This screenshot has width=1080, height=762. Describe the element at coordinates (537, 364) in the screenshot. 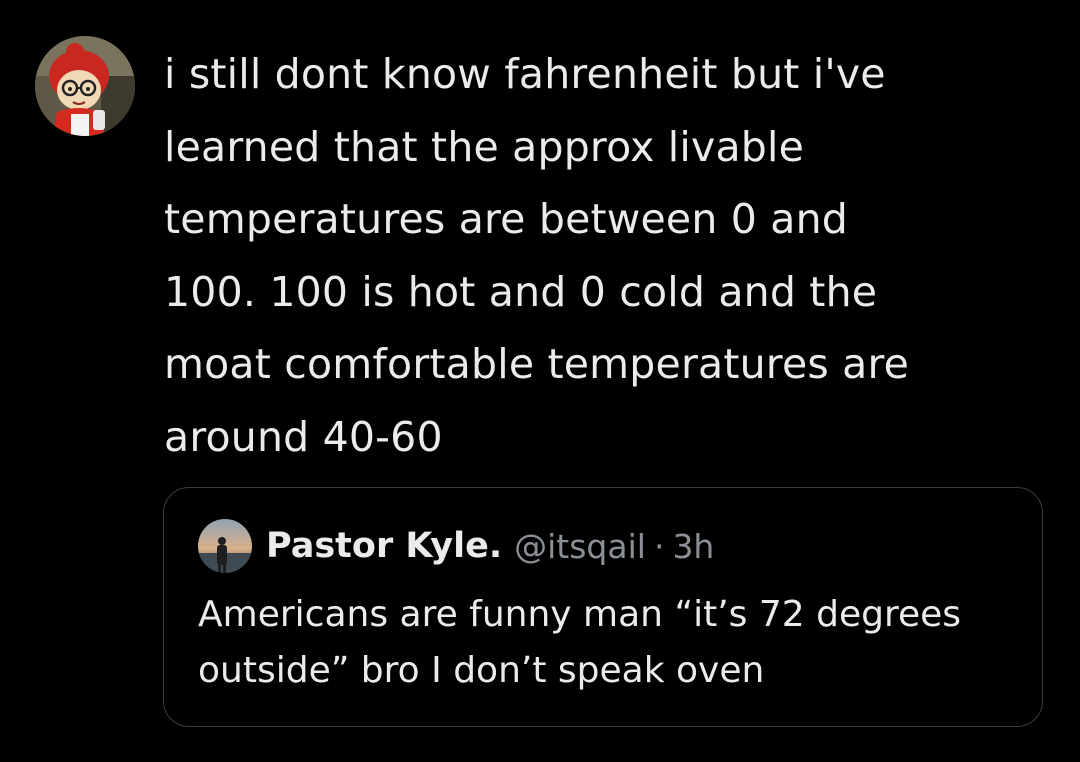

I see `tweet-text-line: moat comfortable temperatures are` at that location.